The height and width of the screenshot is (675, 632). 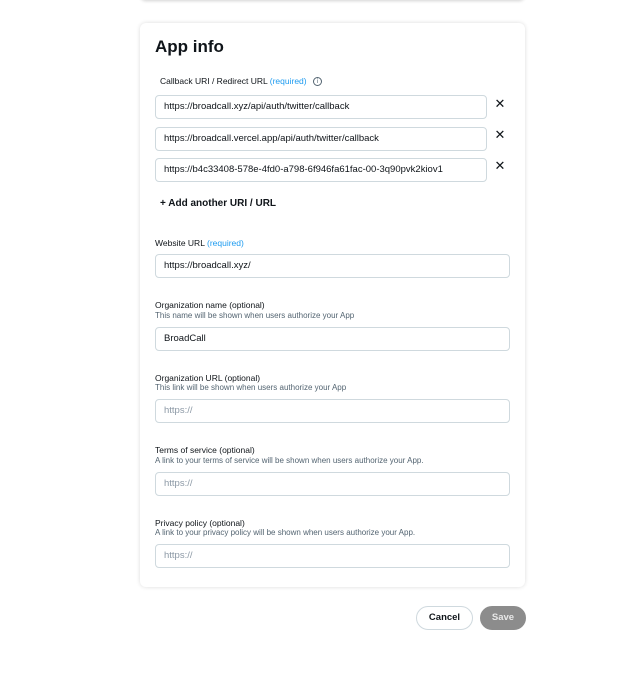 What do you see at coordinates (180, 243) in the screenshot?
I see `website-url-label-text: Website URL` at bounding box center [180, 243].